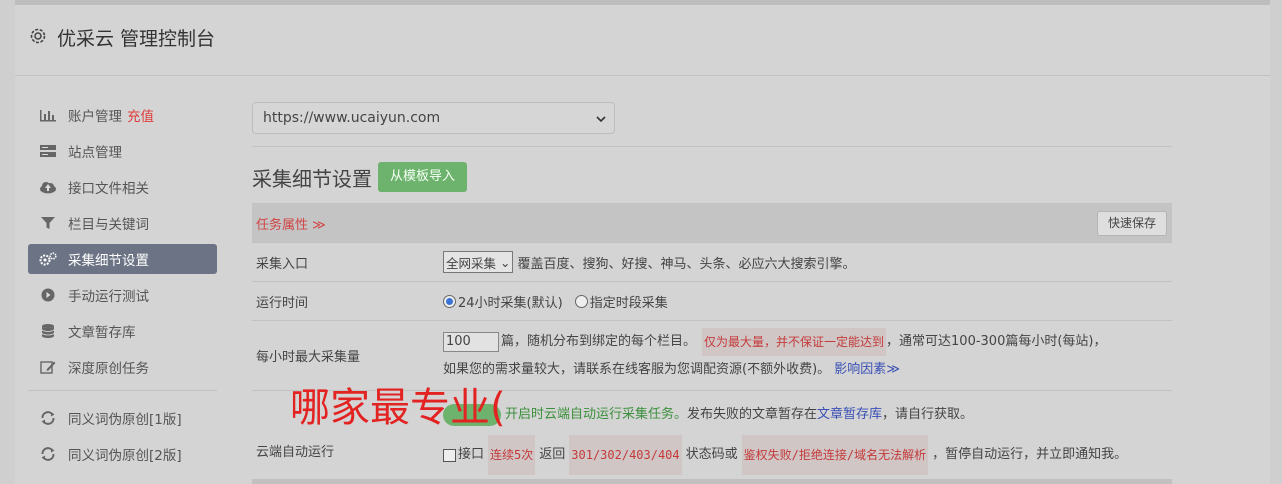  What do you see at coordinates (581, 301) in the screenshot?
I see `radio-timed` at bounding box center [581, 301].